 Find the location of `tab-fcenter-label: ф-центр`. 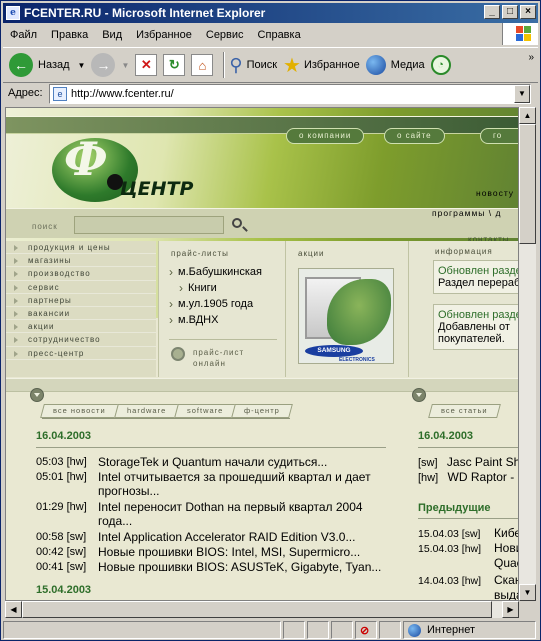

tab-fcenter-label: ф-центр is located at coordinates (262, 410).